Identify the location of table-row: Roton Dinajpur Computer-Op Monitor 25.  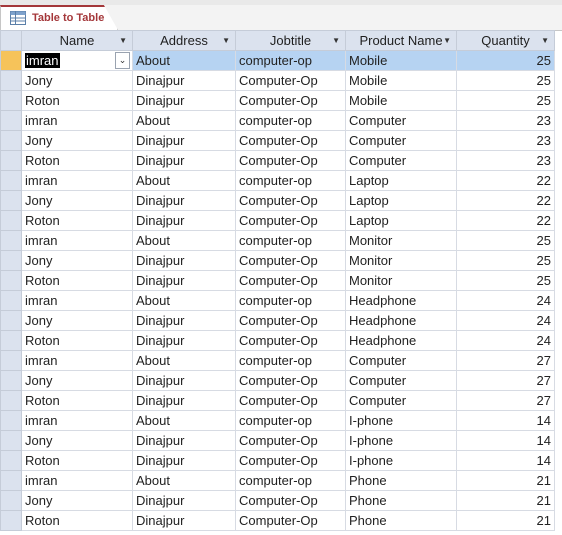
(277, 280).